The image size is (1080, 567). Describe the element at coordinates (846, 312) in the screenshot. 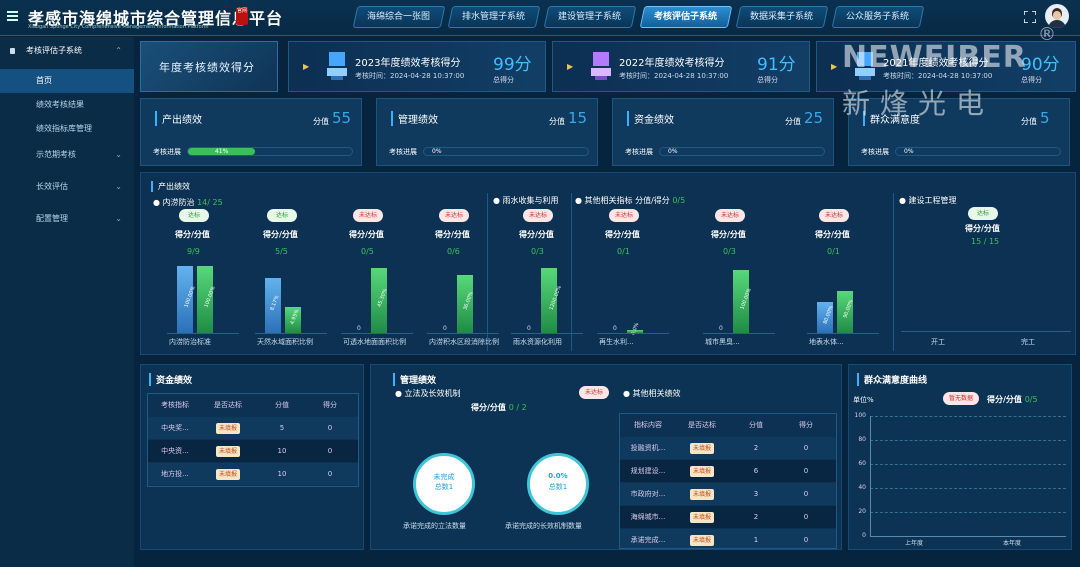

I see `bar: 90.00%` at that location.